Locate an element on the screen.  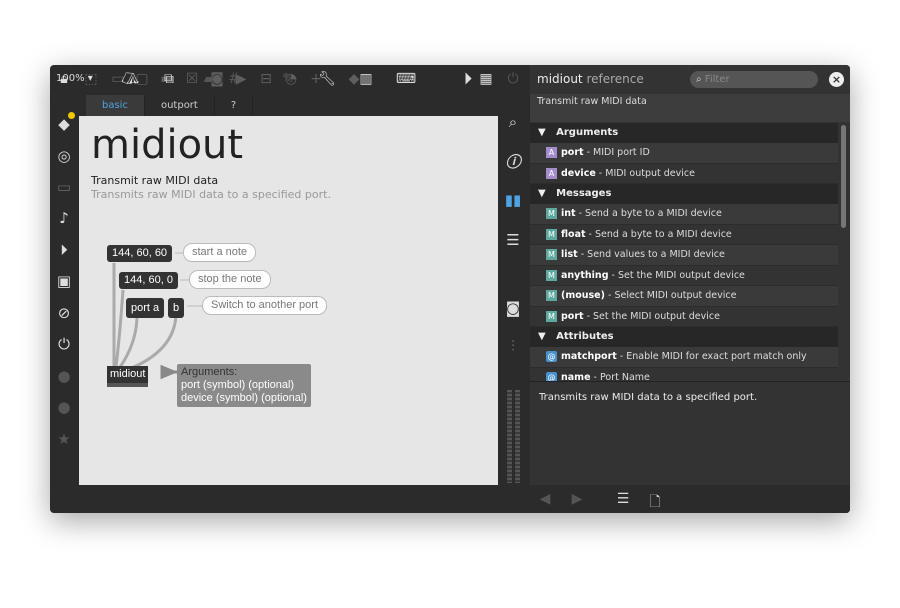
select-icon: ⬚ is located at coordinates (91, 79).